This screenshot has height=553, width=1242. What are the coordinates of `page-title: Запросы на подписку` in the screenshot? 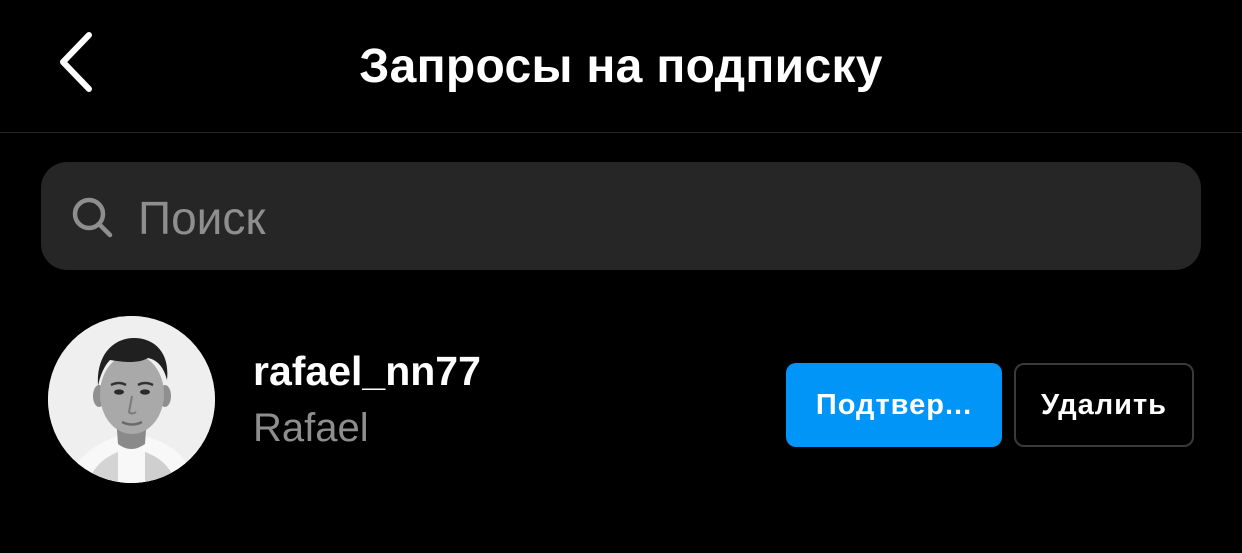 It's located at (621, 66).